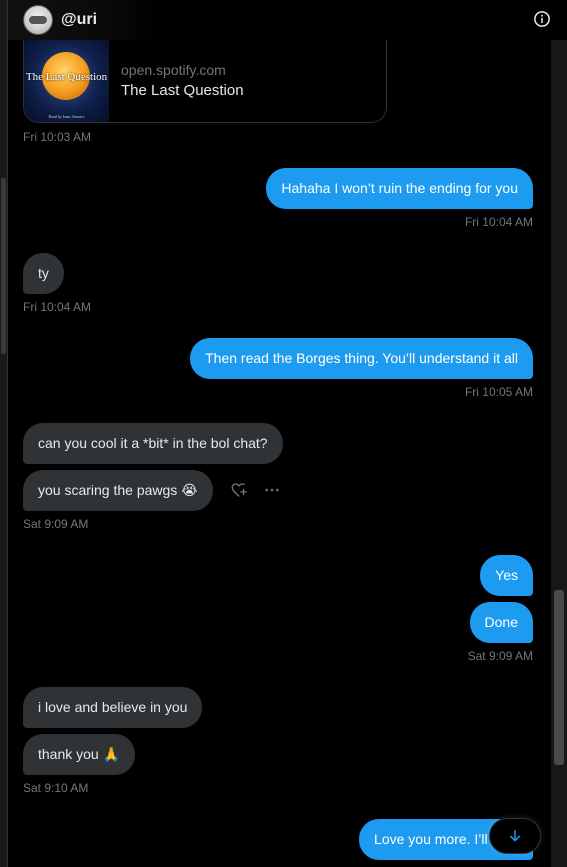 The width and height of the screenshot is (567, 867). I want to click on conversation-handle: @uri, so click(79, 20).